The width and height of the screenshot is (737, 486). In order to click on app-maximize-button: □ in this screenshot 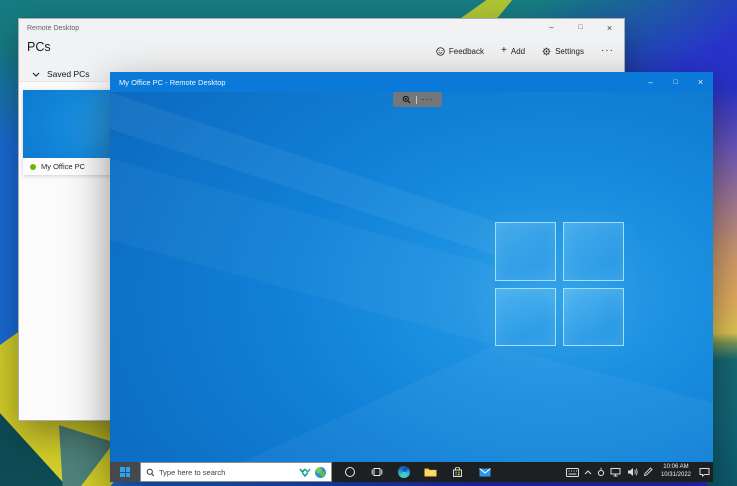, I will do `click(580, 27)`.